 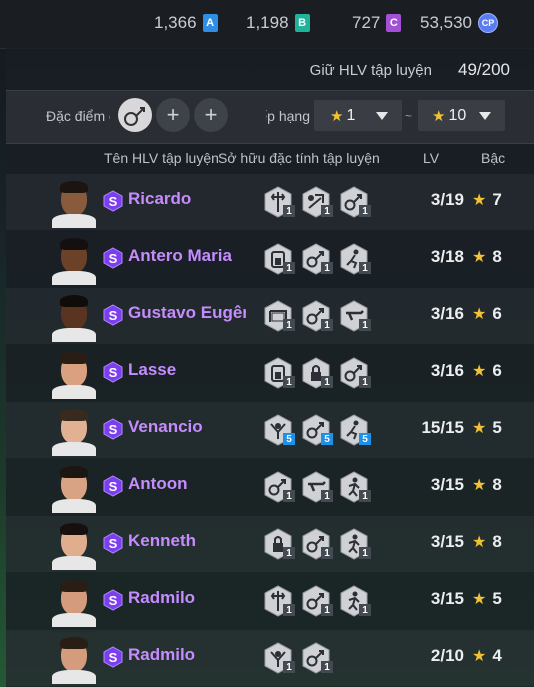 I want to click on coach-grade: ★ 6, so click(x=487, y=314).